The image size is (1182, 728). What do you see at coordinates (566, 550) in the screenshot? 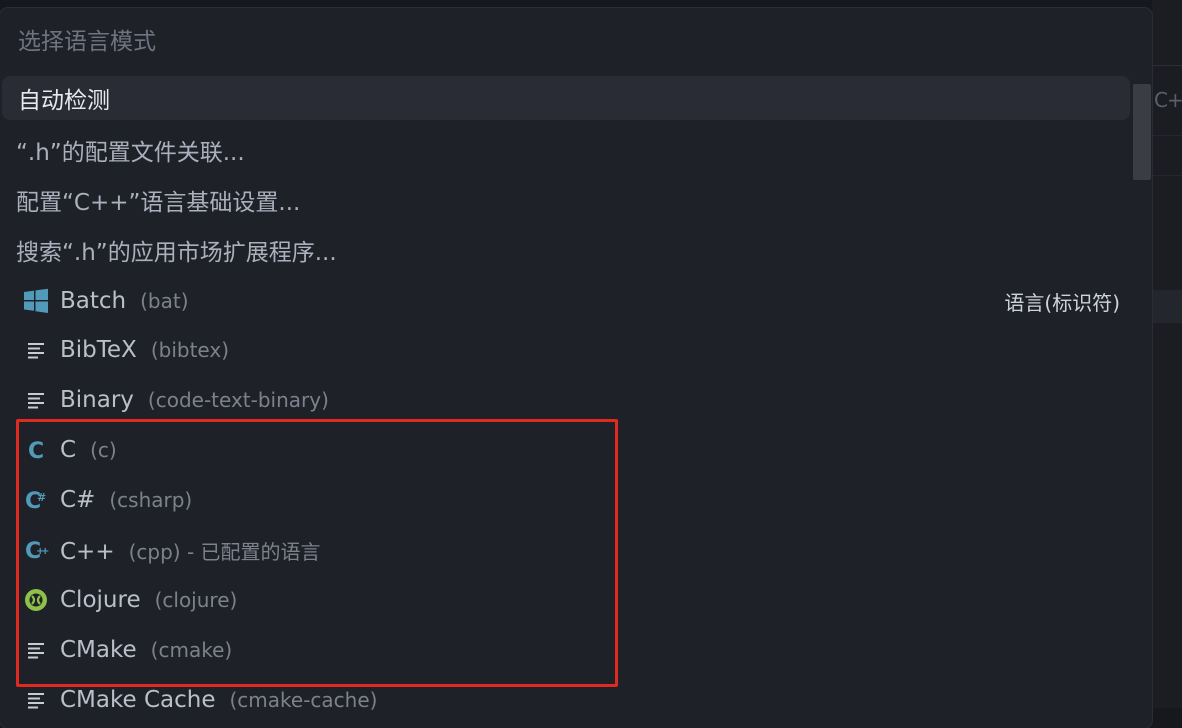
I see `quick-pick-item-cpp: C + + C++ (cpp) - 已配置的语言` at bounding box center [566, 550].